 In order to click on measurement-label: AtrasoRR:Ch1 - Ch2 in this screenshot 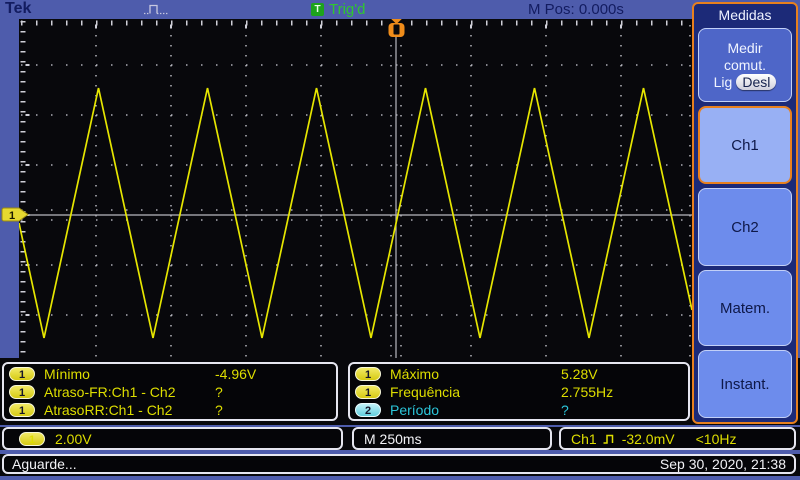, I will do `click(108, 410)`.